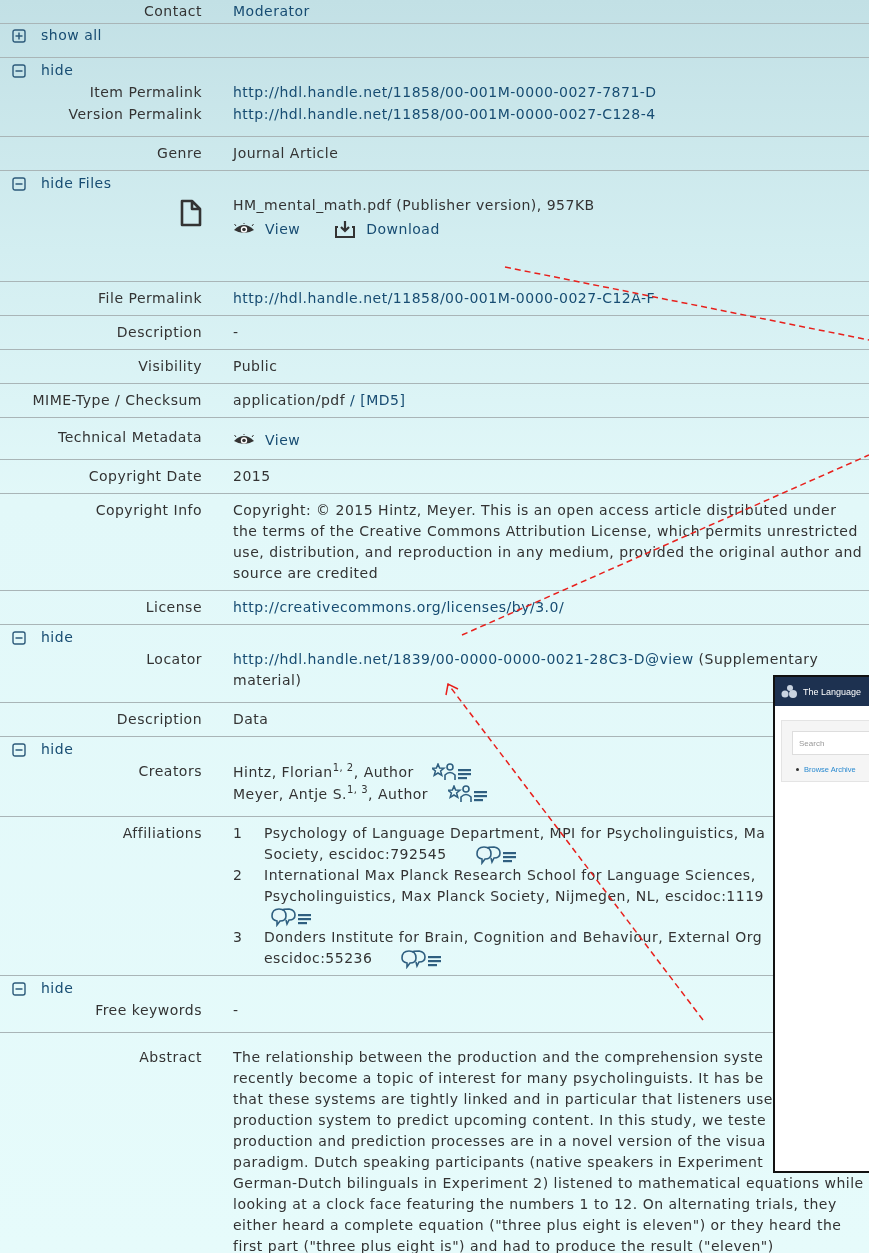  Describe the element at coordinates (238, 833) in the screenshot. I see `affiliation-number: 1` at that location.